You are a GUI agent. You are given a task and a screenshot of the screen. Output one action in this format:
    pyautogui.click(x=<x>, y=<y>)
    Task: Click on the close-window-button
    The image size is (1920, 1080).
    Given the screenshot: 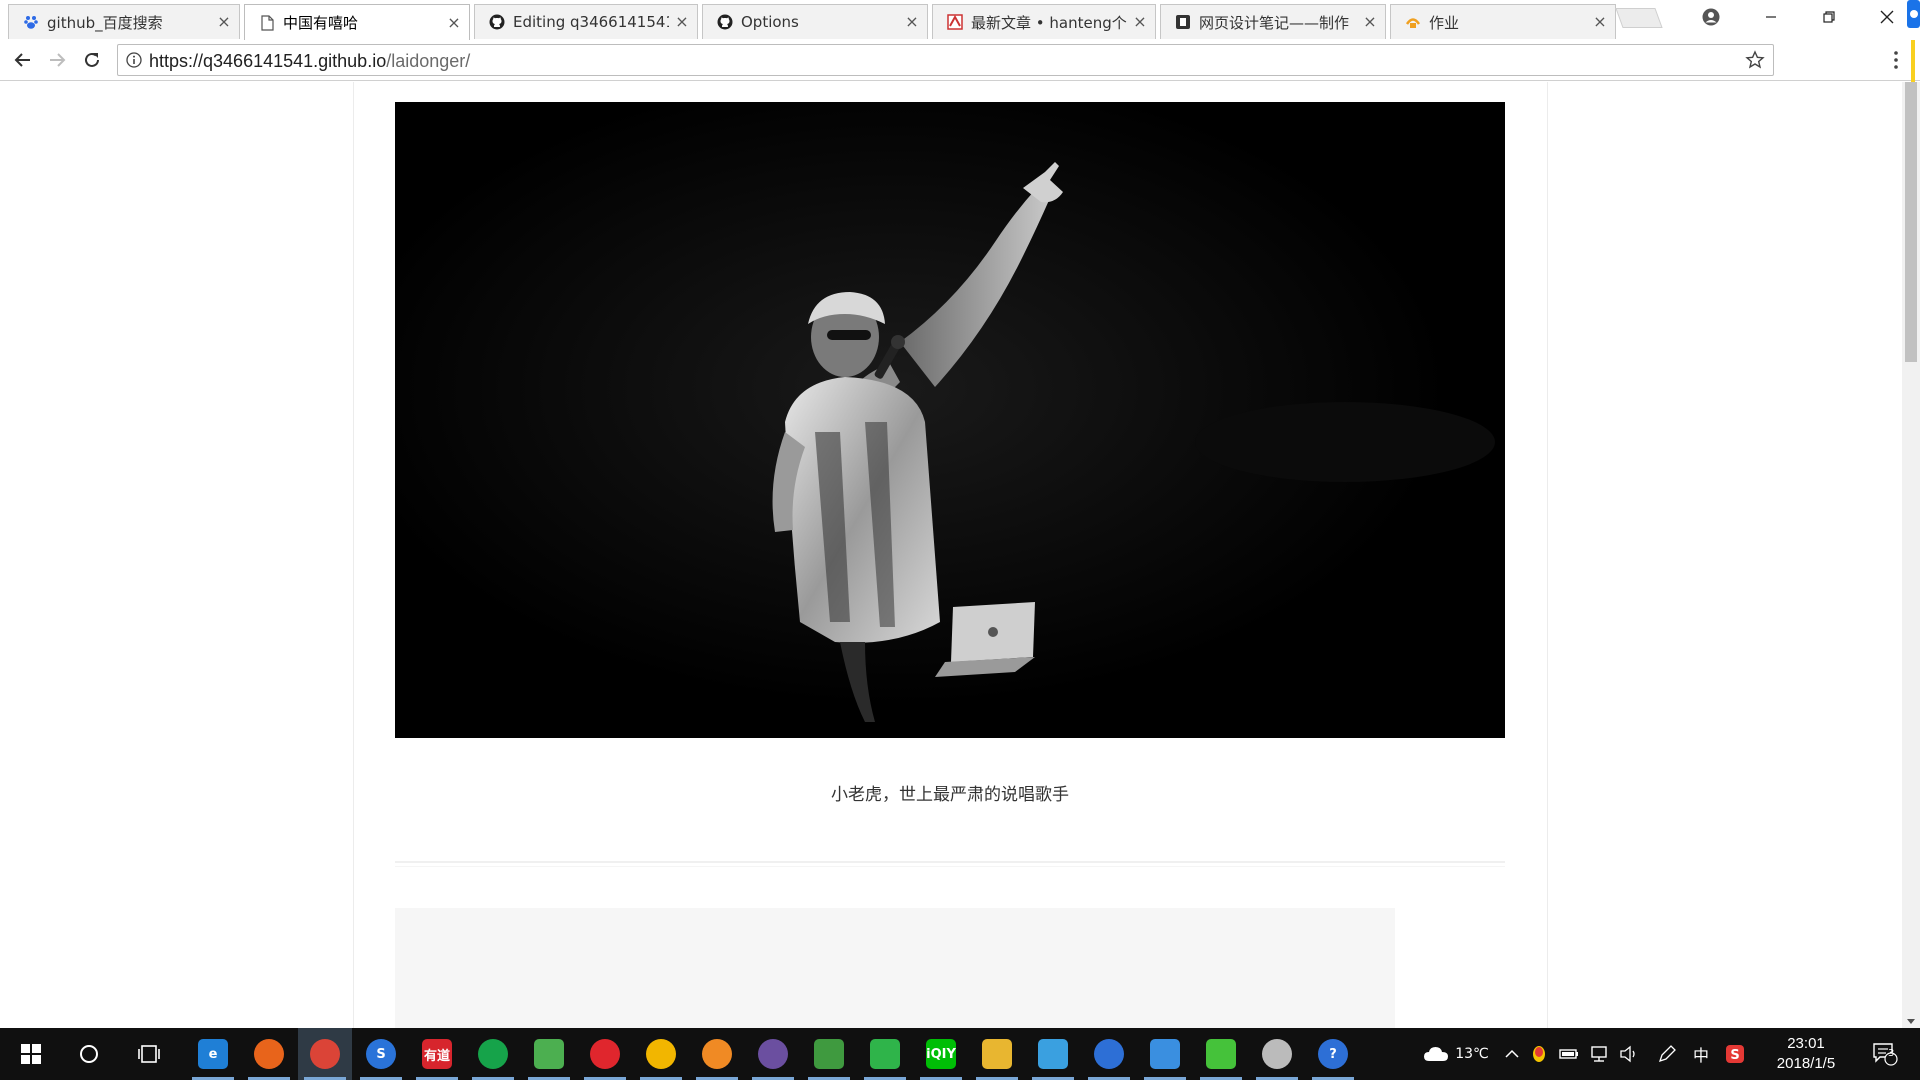 What is the action you would take?
    pyautogui.click(x=1887, y=17)
    